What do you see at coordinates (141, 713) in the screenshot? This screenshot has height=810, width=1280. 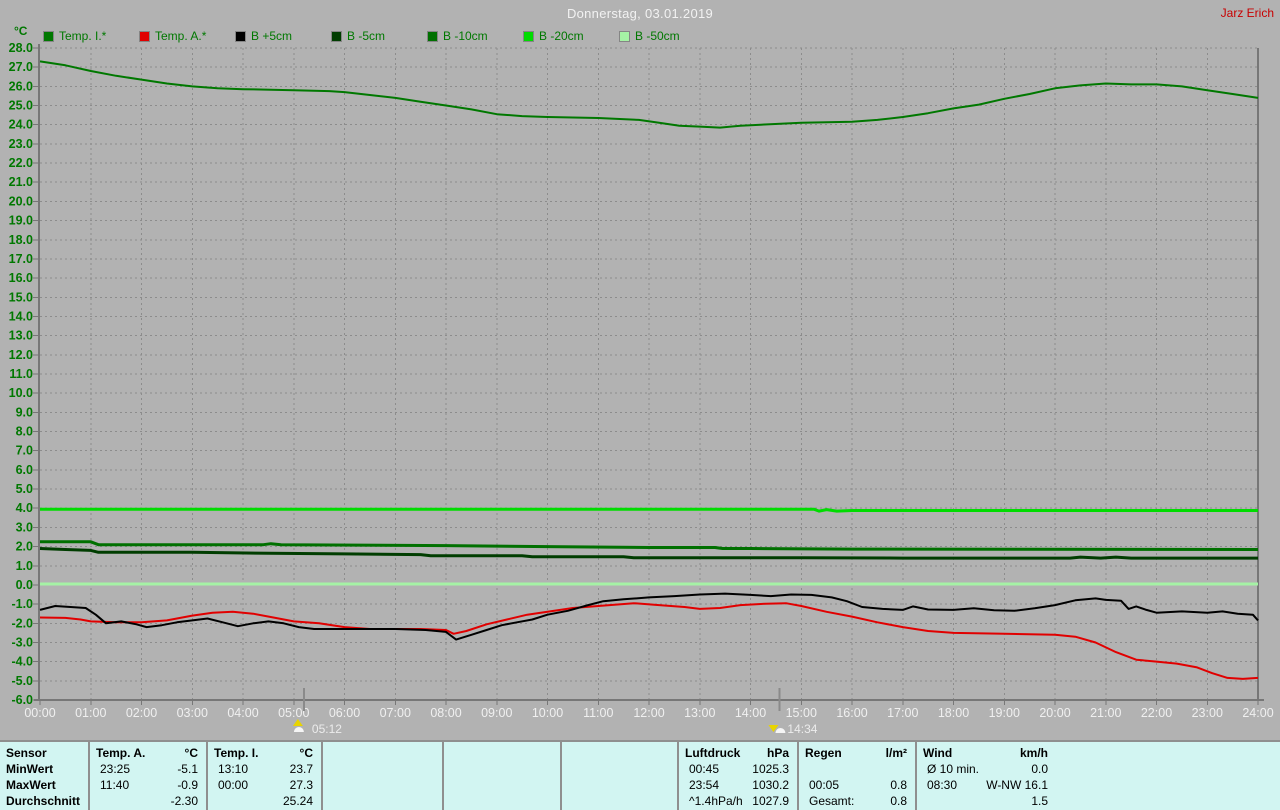 I see `x-tick-label: 02:00` at bounding box center [141, 713].